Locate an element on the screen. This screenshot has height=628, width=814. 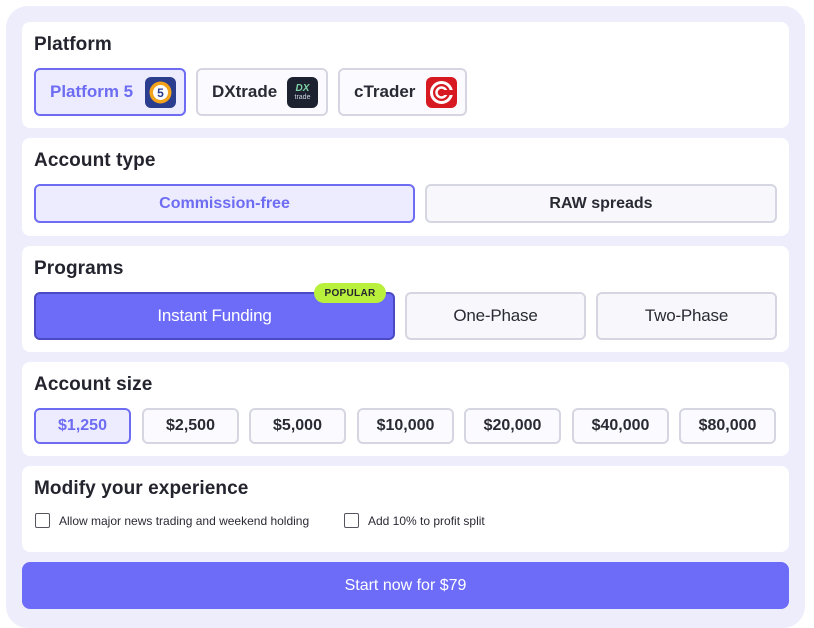
platform5-logo-icon: 5 is located at coordinates (160, 92).